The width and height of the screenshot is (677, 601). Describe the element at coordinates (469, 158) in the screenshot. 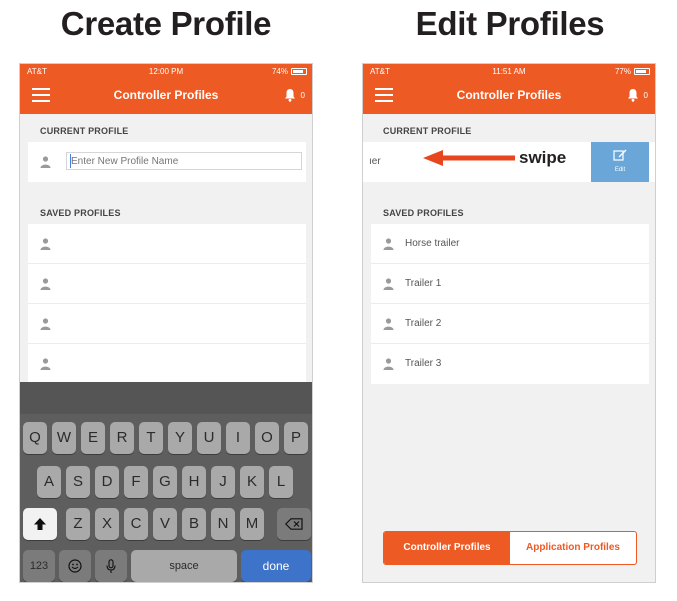

I see `swipe-arrow-icon` at that location.